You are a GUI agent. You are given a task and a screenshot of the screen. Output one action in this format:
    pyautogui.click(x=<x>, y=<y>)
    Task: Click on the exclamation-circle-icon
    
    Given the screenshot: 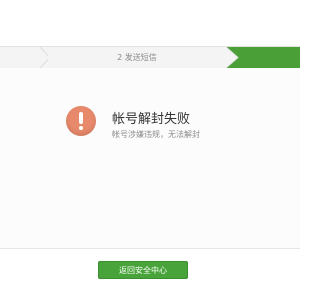 What is the action you would take?
    pyautogui.click(x=81, y=121)
    